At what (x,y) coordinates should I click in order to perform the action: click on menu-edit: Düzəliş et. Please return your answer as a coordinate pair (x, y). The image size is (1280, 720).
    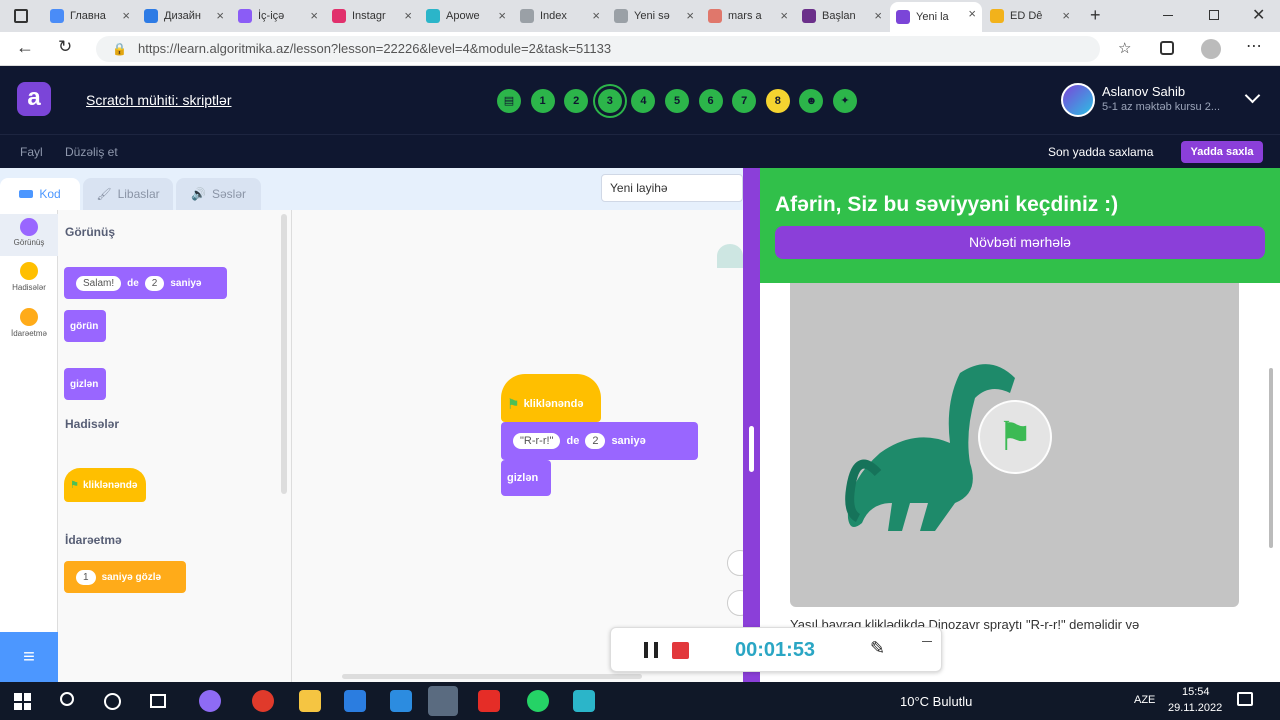
    Looking at the image, I should click on (91, 152).